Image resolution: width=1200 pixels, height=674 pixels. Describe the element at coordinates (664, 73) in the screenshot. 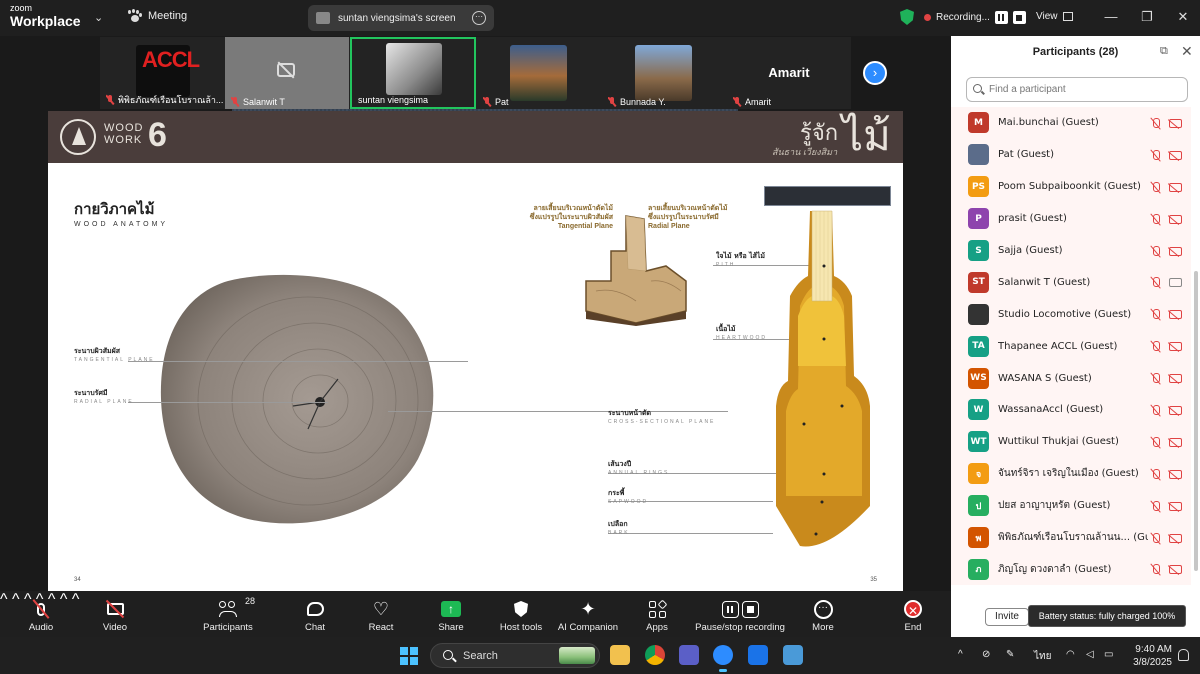

I see `video-tile: Bunnada Y.` at that location.